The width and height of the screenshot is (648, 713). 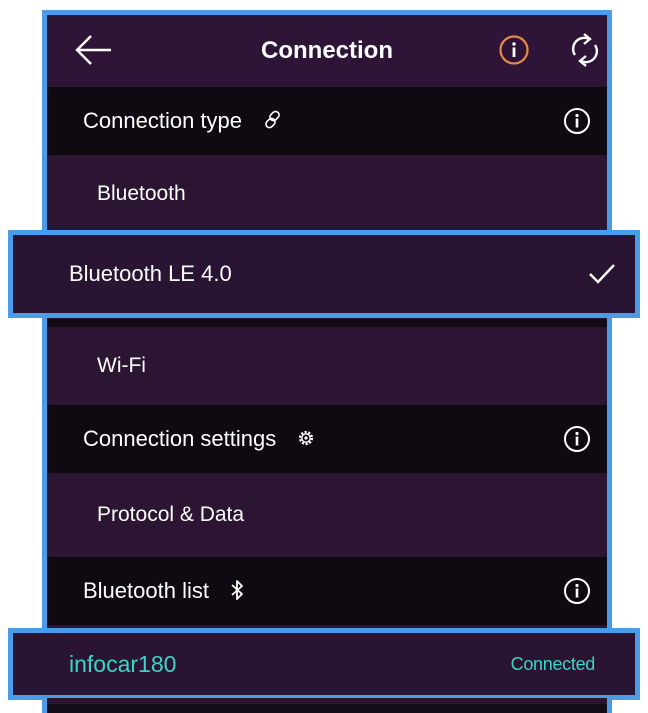 I want to click on section-bluetooth-list-label: Bluetooth list, so click(x=146, y=590).